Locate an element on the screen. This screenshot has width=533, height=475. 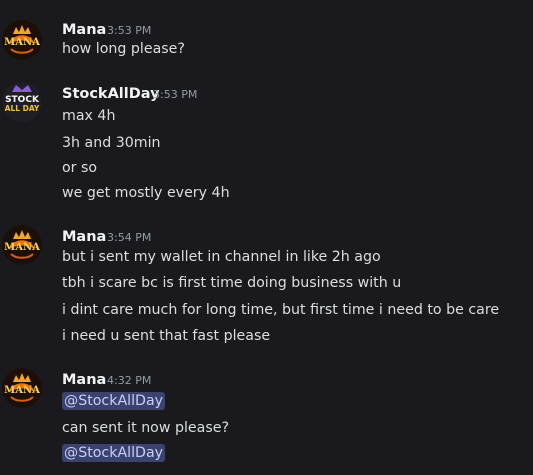
message-text: i need u sent that fast please is located at coordinates (166, 336).